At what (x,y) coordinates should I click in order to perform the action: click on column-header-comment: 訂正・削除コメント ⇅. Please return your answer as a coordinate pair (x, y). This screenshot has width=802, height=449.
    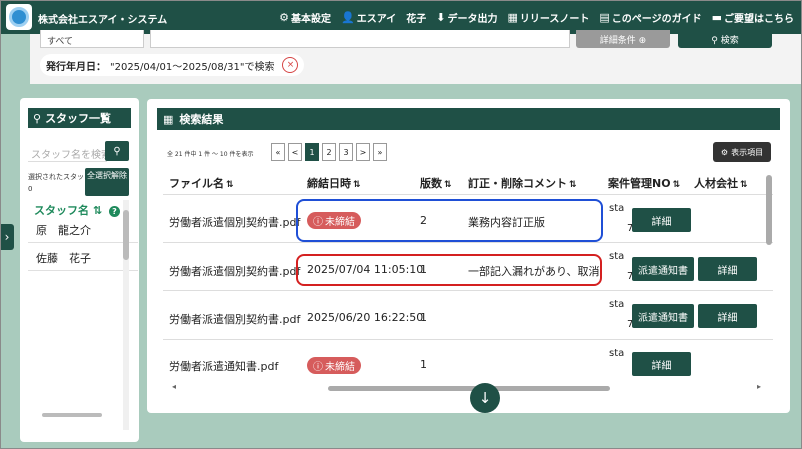
    Looking at the image, I should click on (522, 183).